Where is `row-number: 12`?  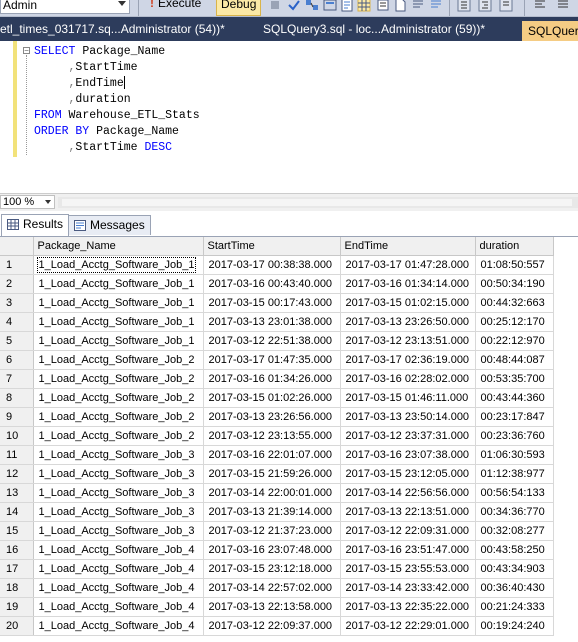
row-number: 12 is located at coordinates (17, 474).